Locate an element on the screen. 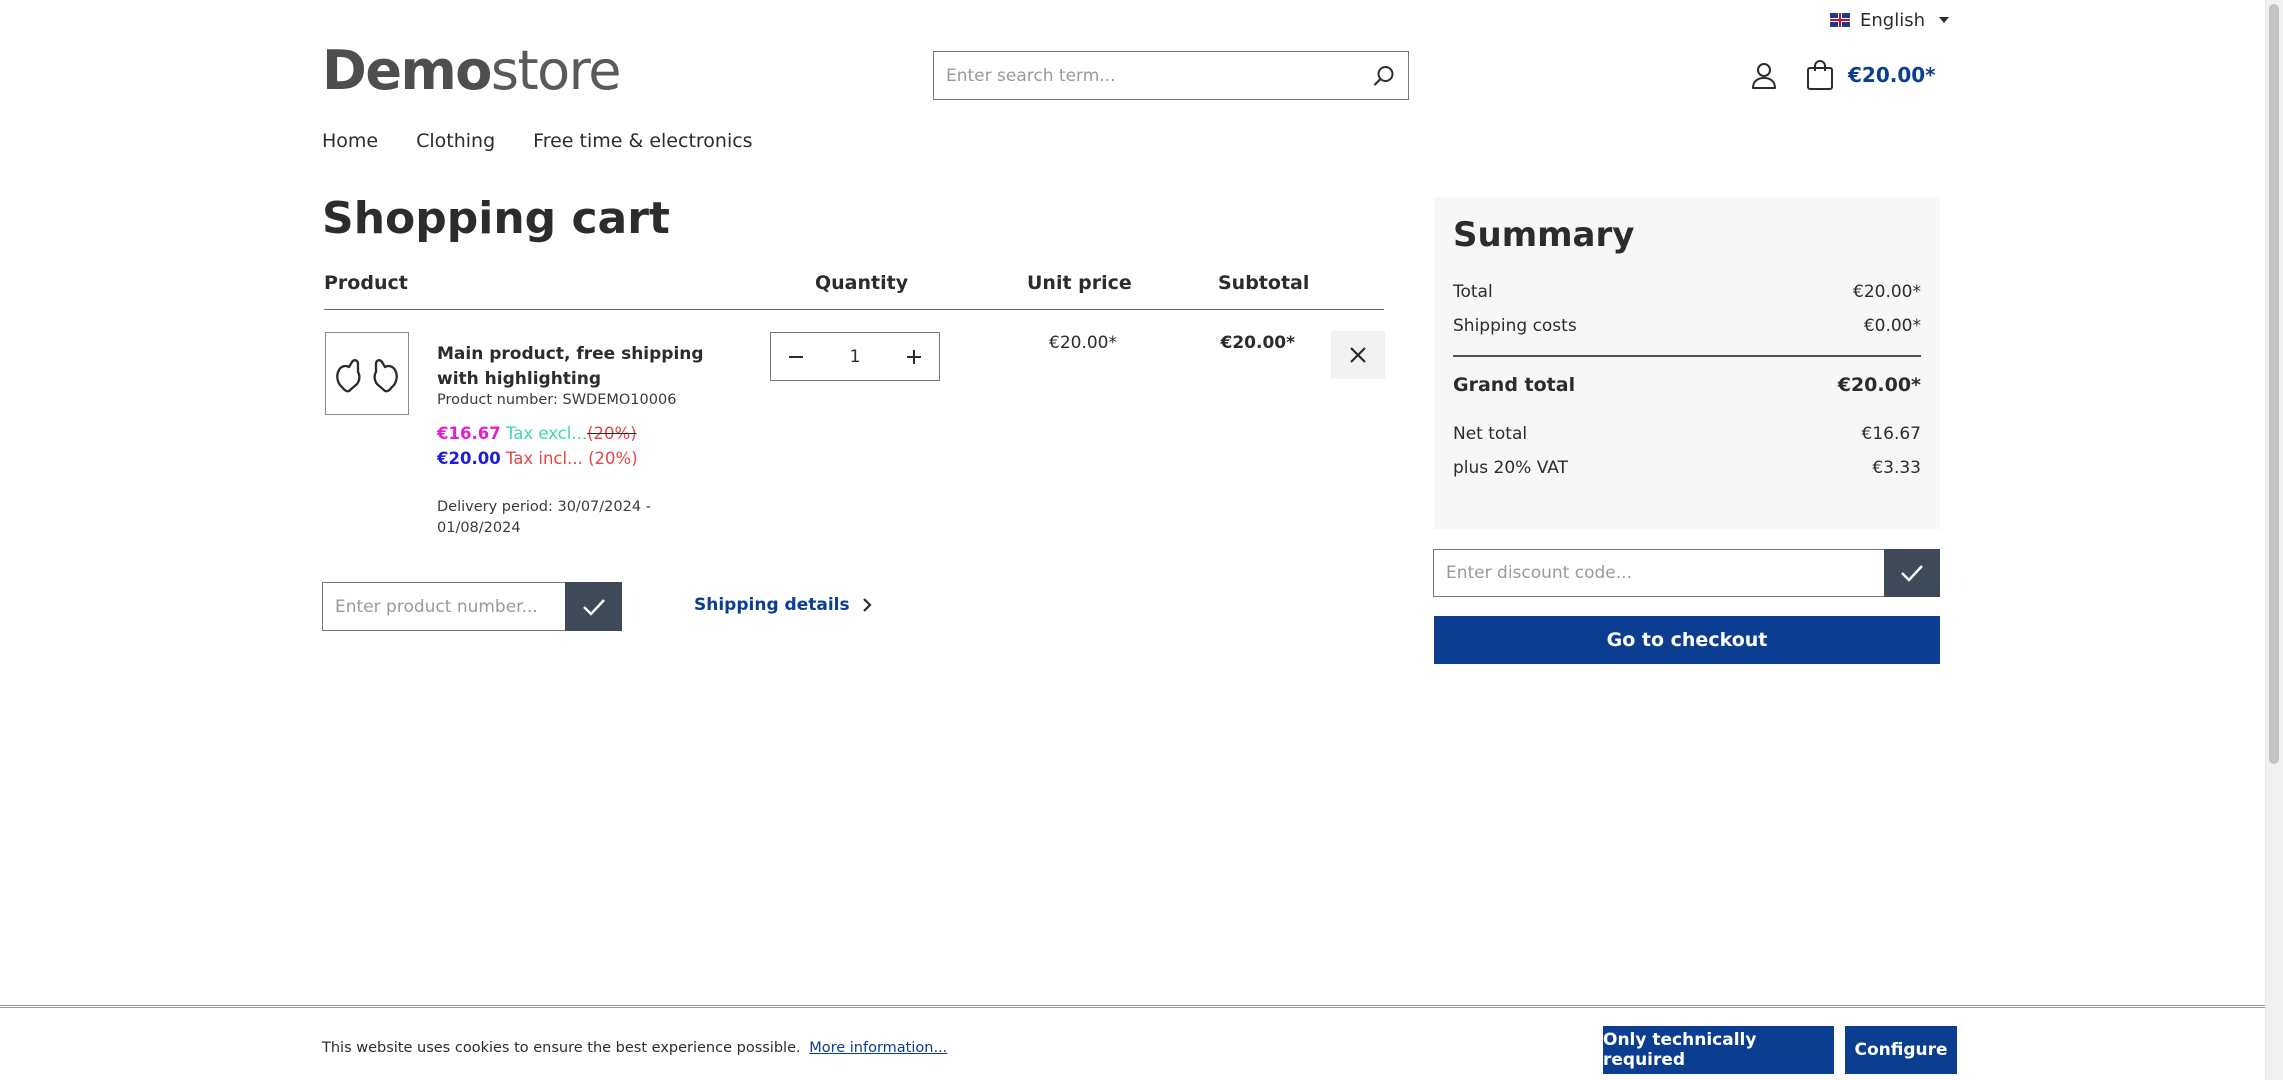  summary-total-row: Total €20.00* is located at coordinates (1687, 292).